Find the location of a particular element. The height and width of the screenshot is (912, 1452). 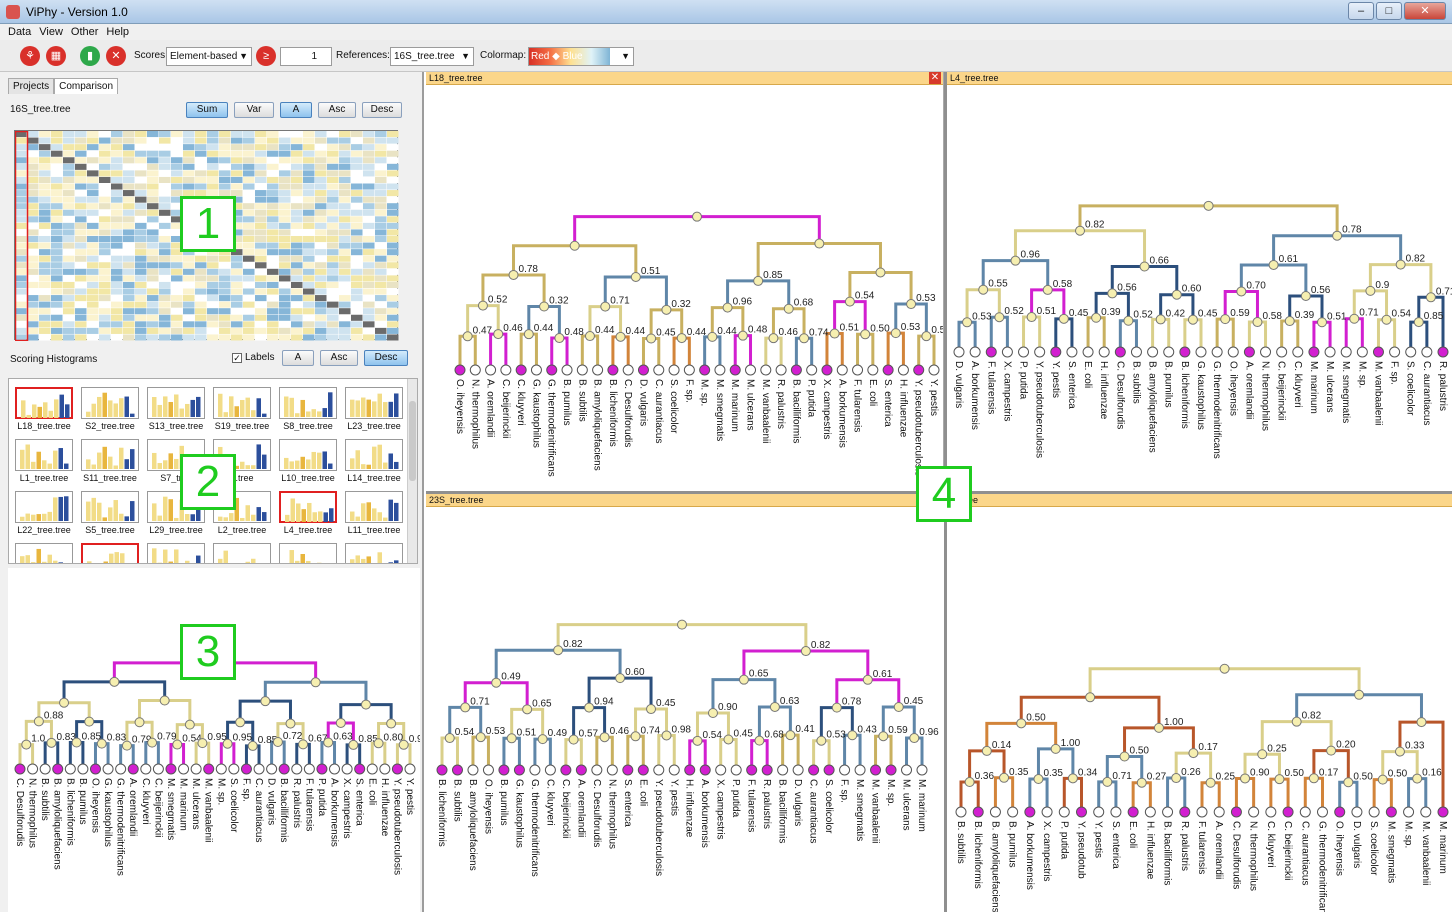

close-button: ✕ is located at coordinates (1425, 11).